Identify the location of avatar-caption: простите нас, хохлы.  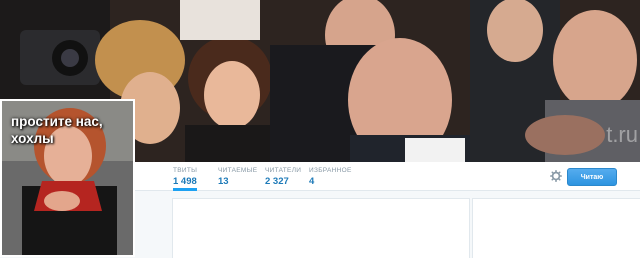
(57, 130).